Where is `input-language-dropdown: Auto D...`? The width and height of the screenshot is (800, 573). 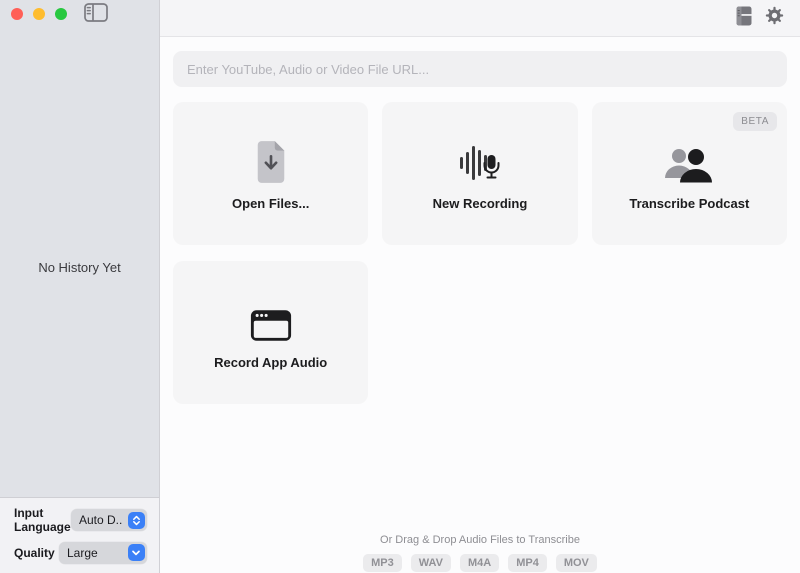
input-language-dropdown: Auto D... is located at coordinates (109, 520).